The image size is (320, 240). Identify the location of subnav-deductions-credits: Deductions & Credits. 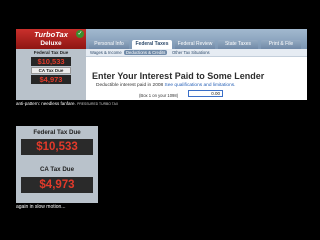
(146, 52).